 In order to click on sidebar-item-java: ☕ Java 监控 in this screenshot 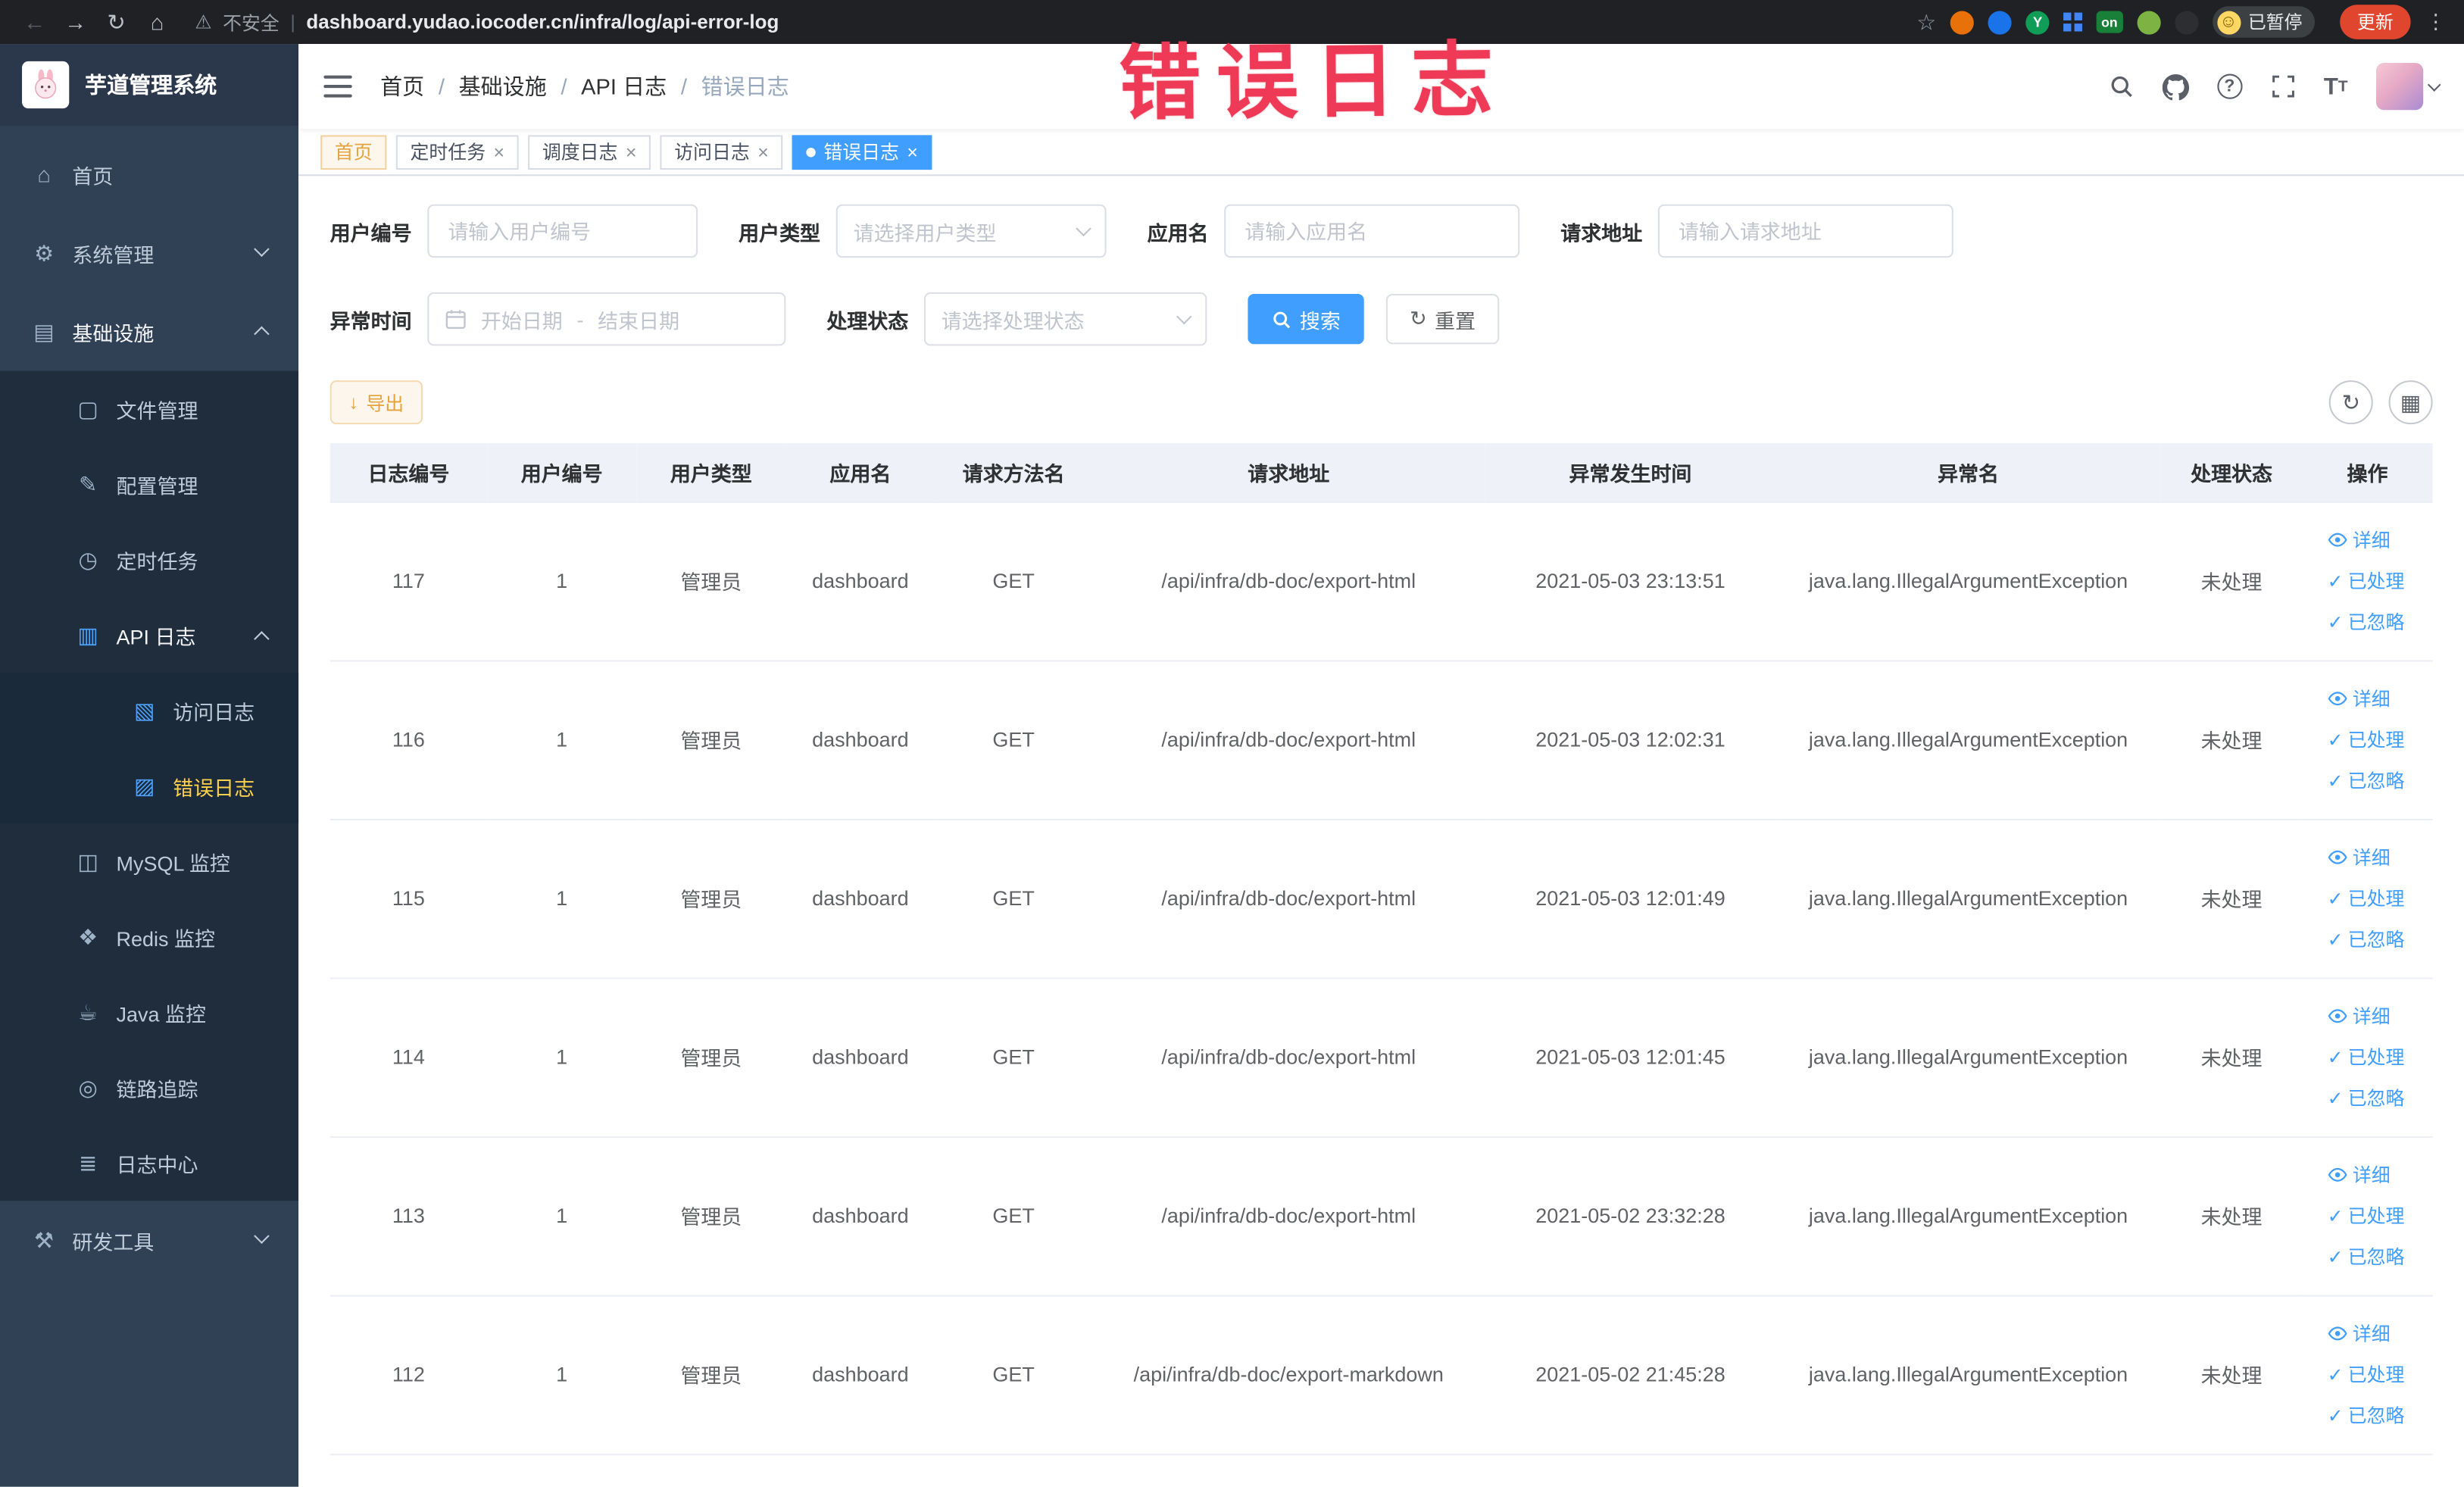, I will do `click(149, 1012)`.